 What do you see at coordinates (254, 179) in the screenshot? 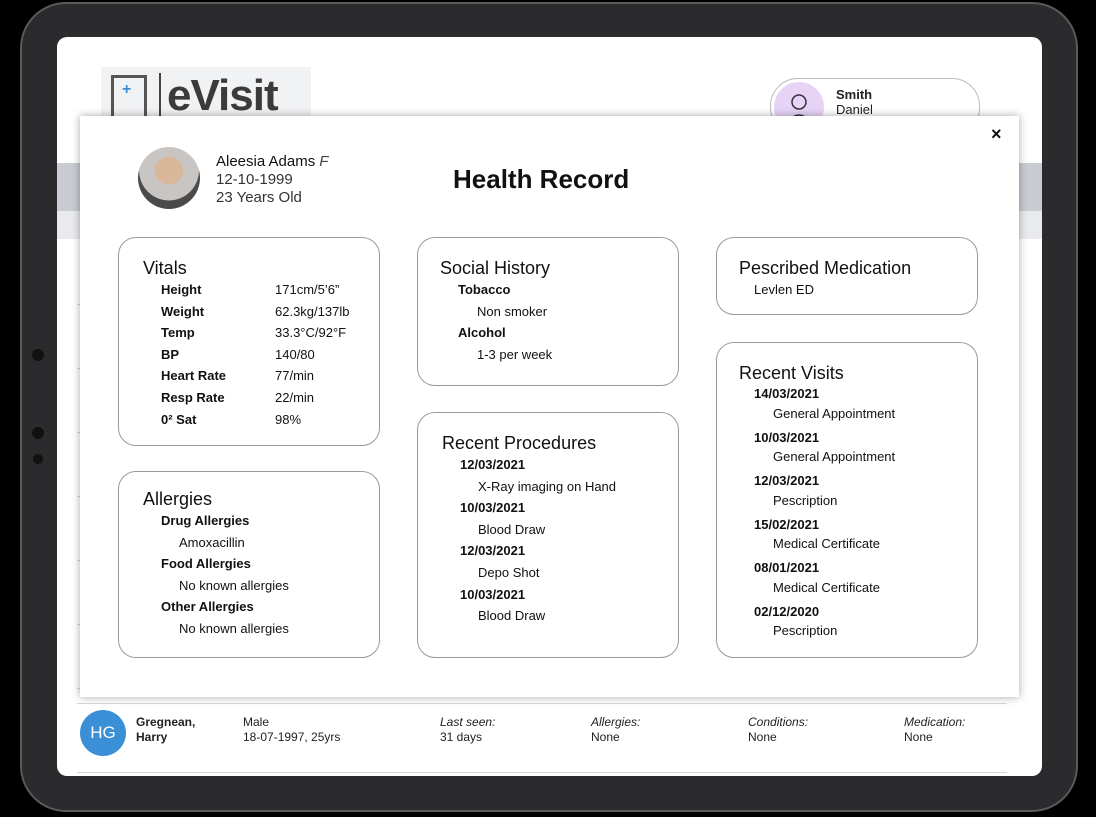
I see `patient-dob: 12-10-1999` at bounding box center [254, 179].